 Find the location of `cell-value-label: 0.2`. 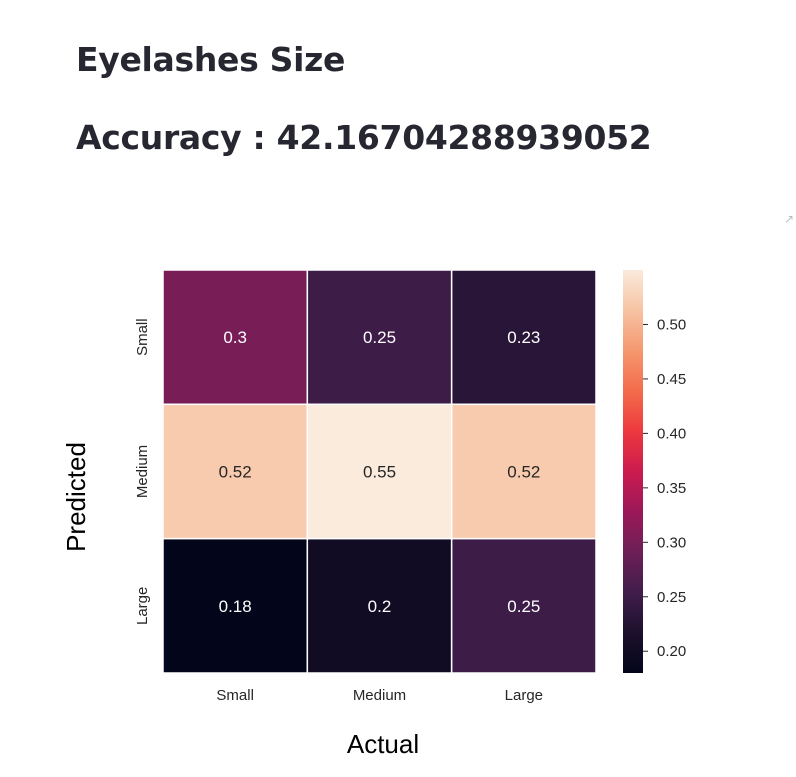

cell-value-label: 0.2 is located at coordinates (380, 606).